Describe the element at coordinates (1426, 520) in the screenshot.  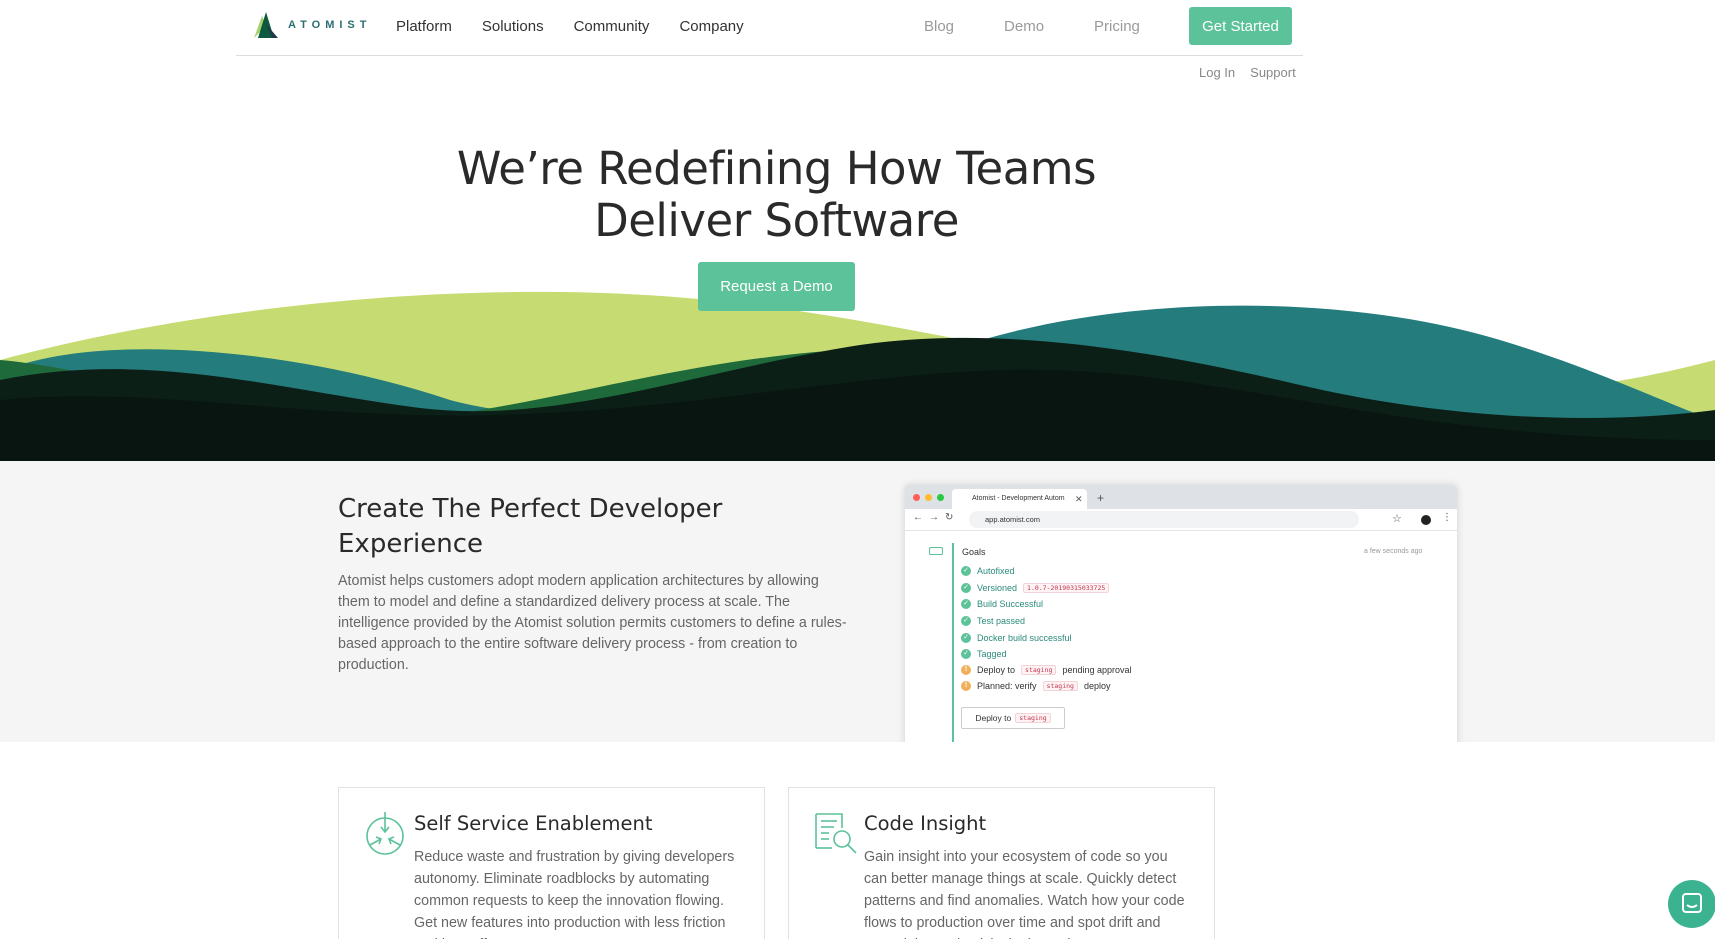
I see `avatar` at that location.